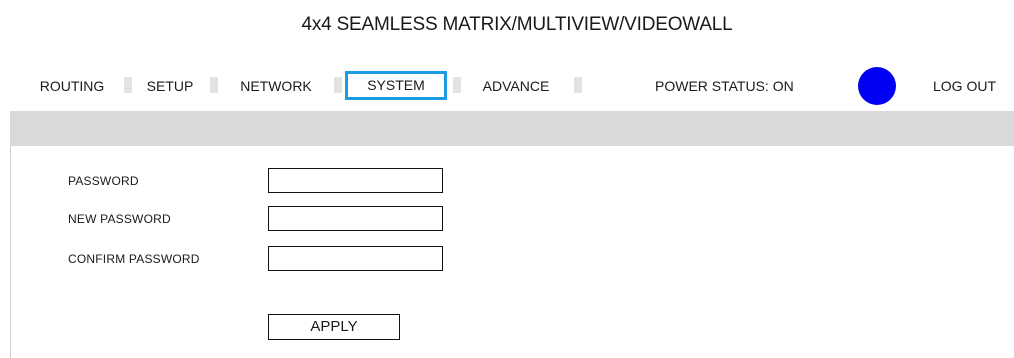 The width and height of the screenshot is (1014, 358). I want to click on tab-system: SYSTEM, so click(396, 85).